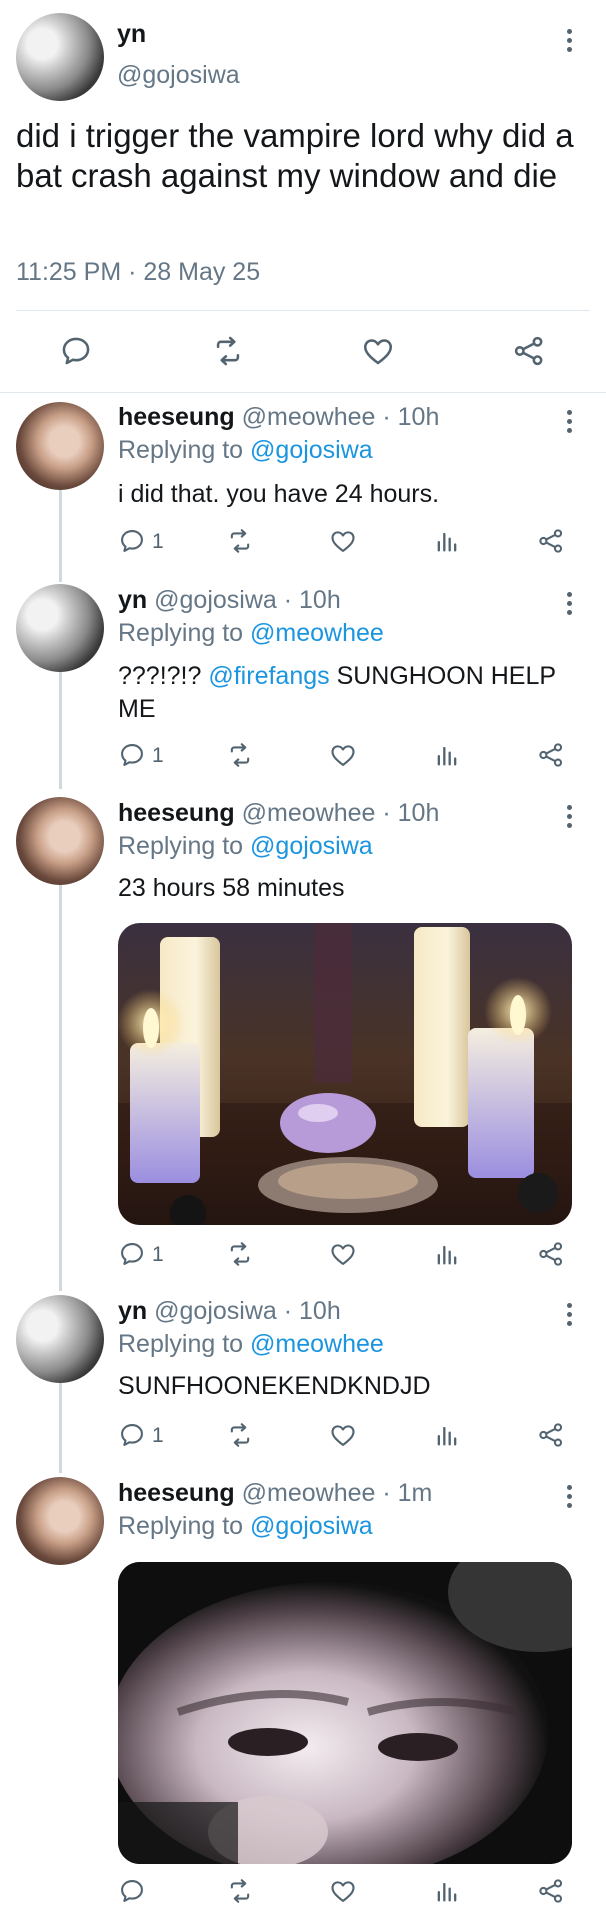  I want to click on tweet-text: 23 hours 58 minutes, so click(231, 888).